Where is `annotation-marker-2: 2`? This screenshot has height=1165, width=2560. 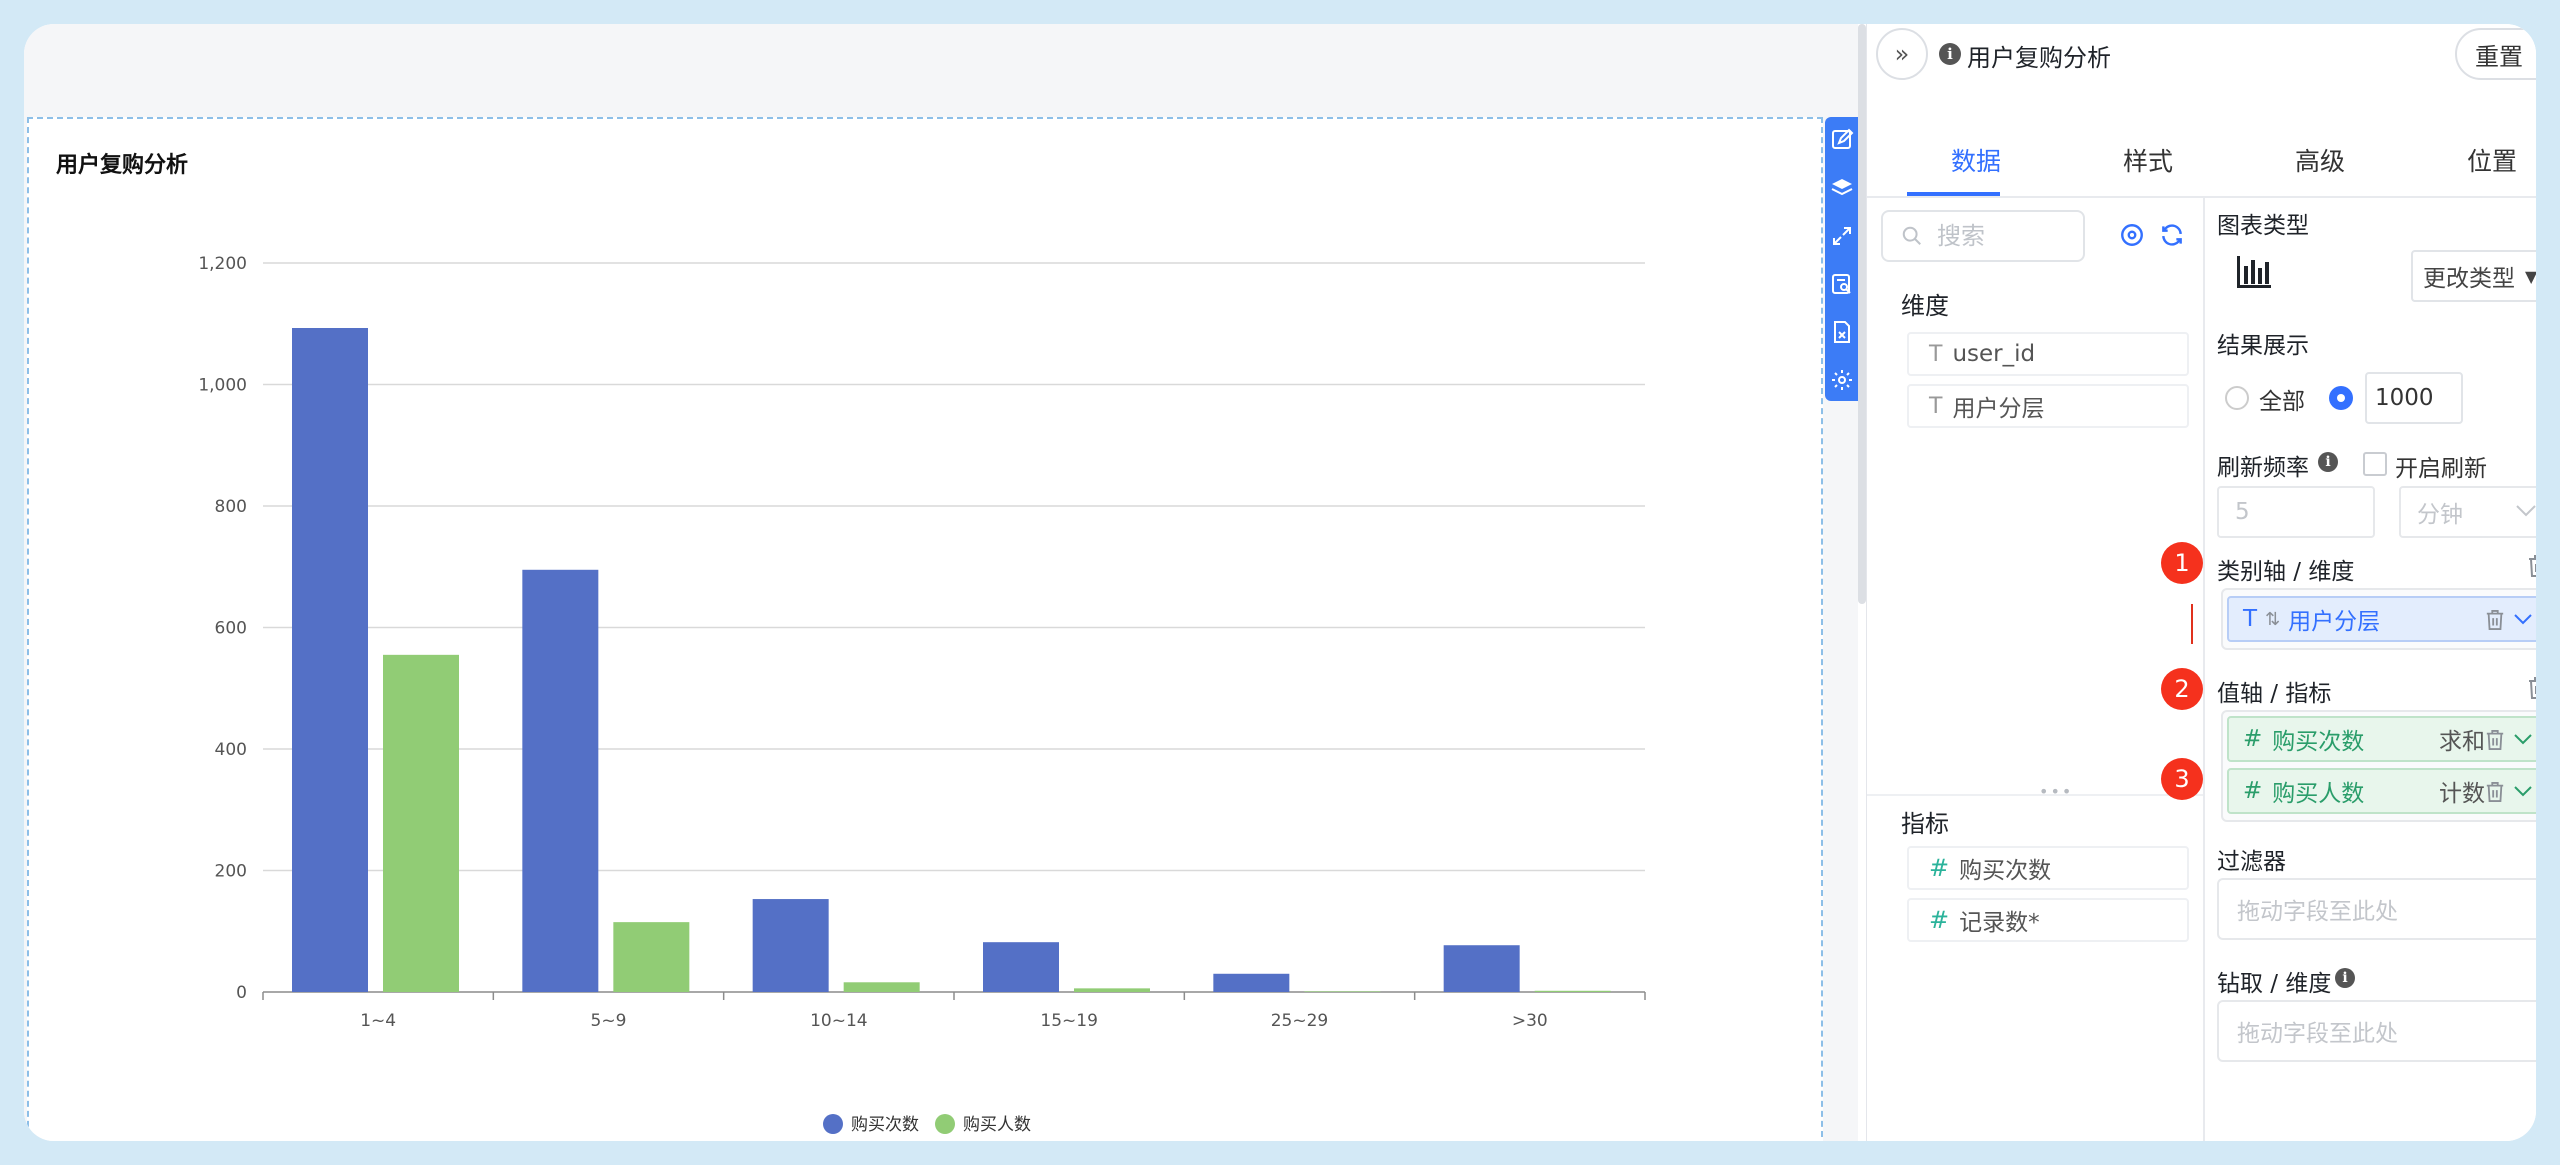 annotation-marker-2: 2 is located at coordinates (2182, 689).